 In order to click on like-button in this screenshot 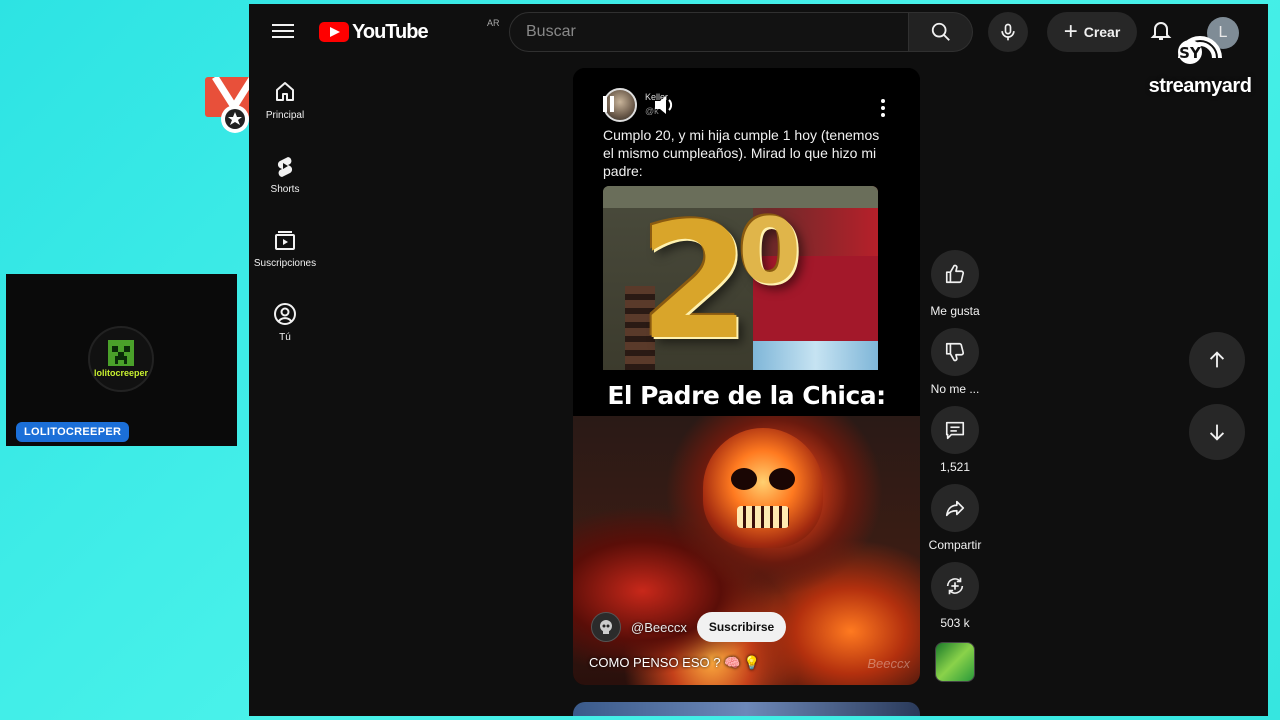, I will do `click(955, 274)`.